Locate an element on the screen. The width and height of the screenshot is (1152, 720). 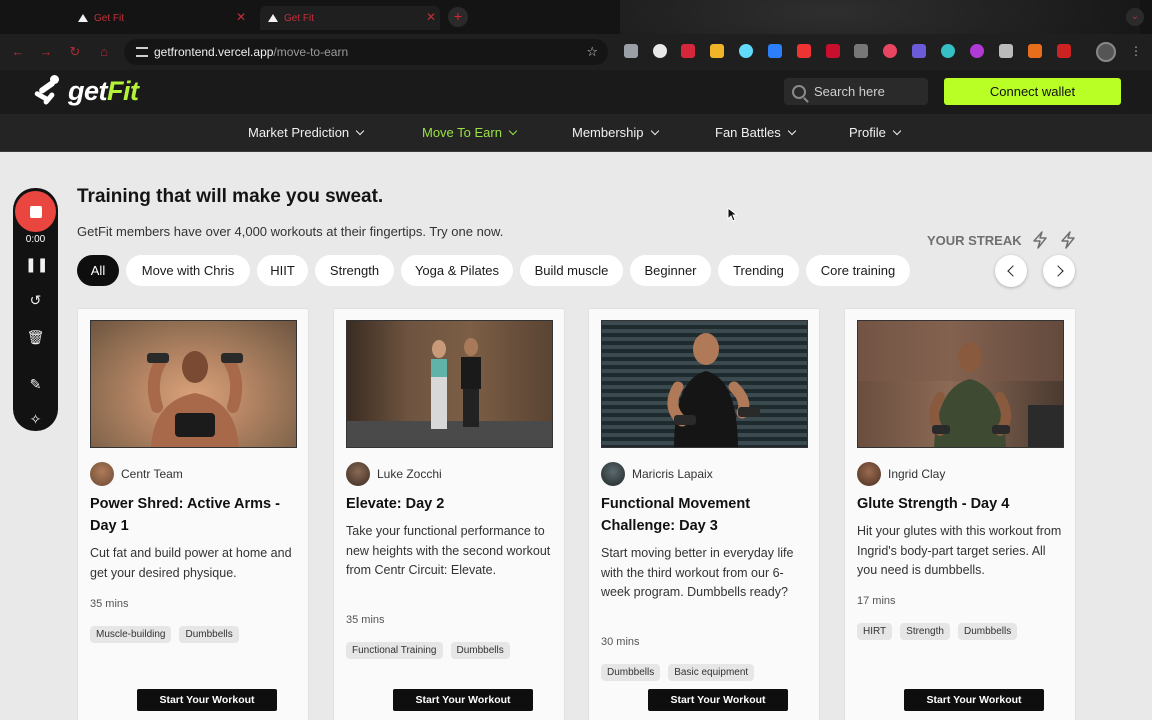
author: Maricris Lapaix is located at coordinates (657, 474).